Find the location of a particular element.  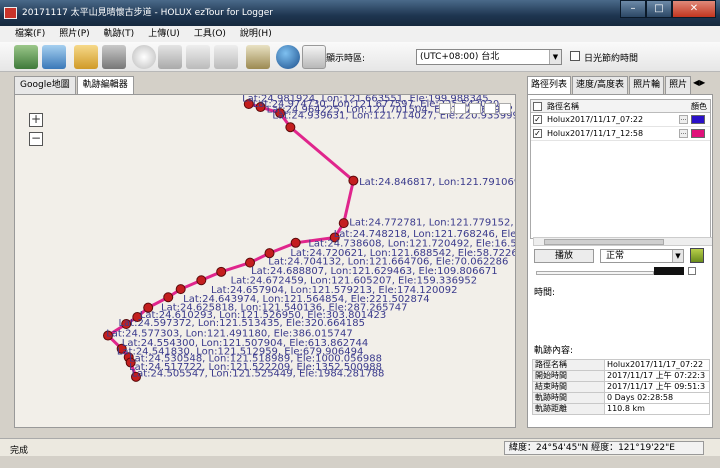

maximize-button: □ is located at coordinates (659, 9).